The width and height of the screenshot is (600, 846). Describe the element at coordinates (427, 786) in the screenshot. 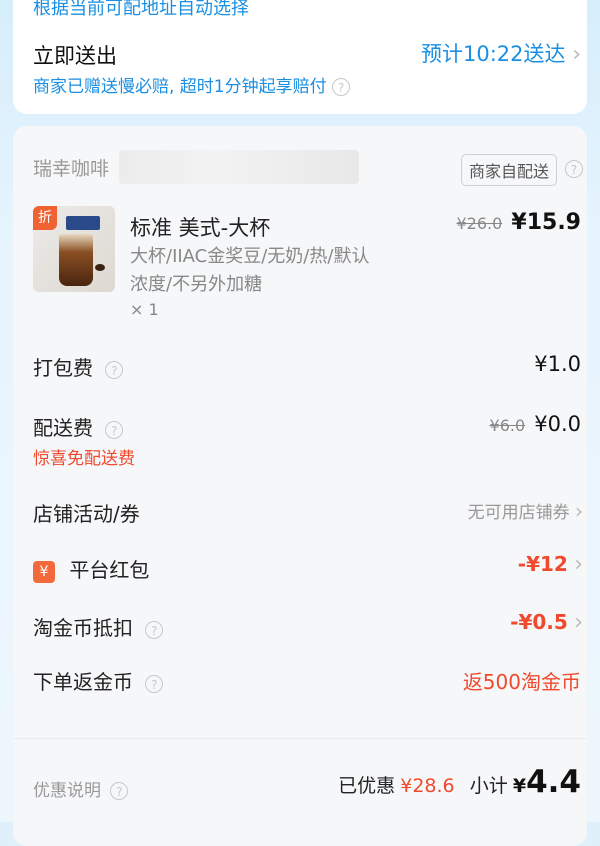

I see `saved-value: ¥28.6` at that location.